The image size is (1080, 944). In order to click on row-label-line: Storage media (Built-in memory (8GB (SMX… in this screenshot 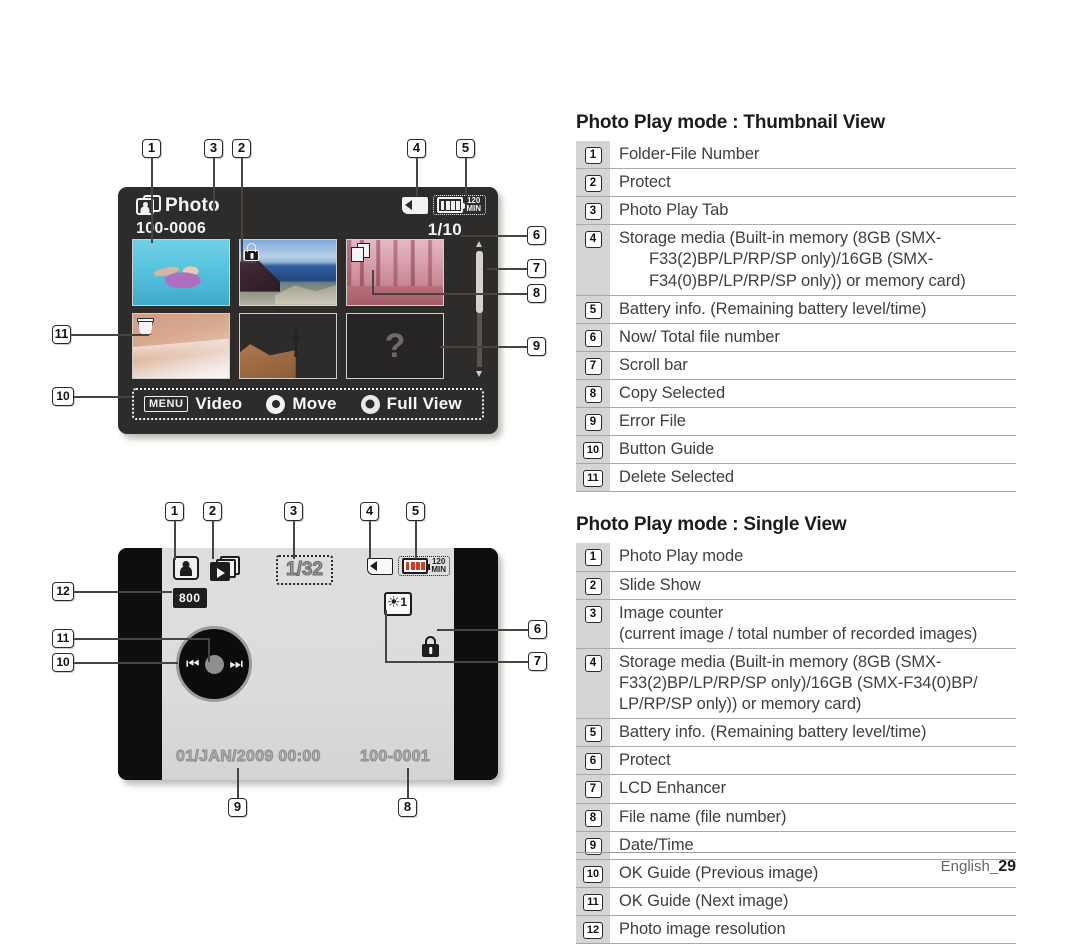, I will do `click(780, 238)`.